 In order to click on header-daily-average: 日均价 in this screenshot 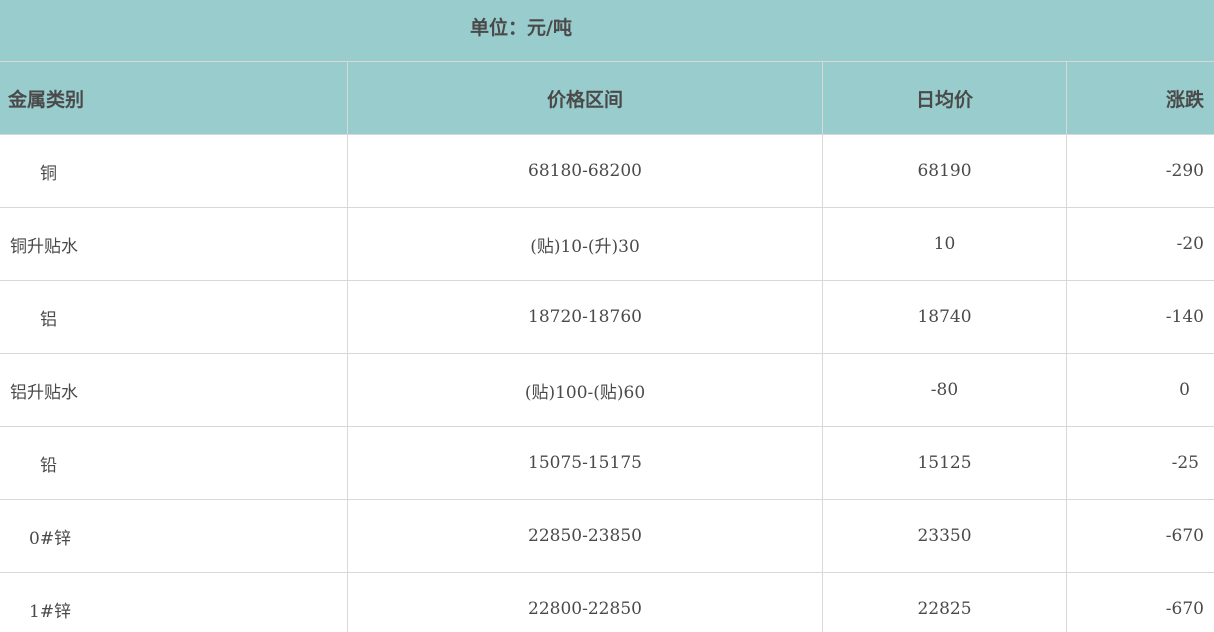, I will do `click(945, 98)`.